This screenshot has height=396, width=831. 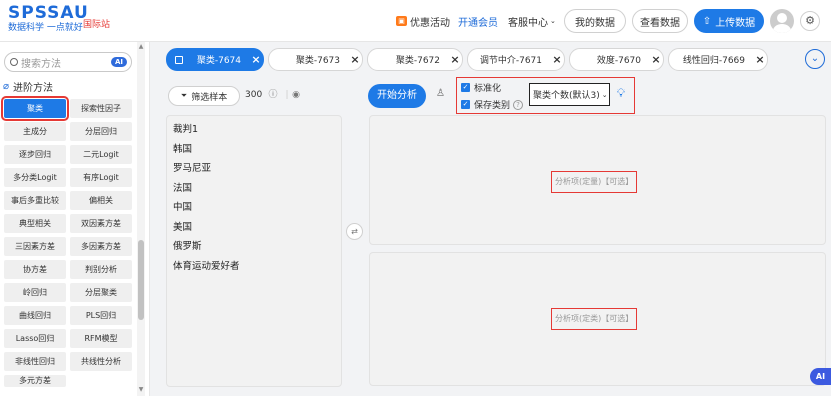 I want to click on filter-sample-button: ⏷ 筛选样本, so click(x=204, y=96).